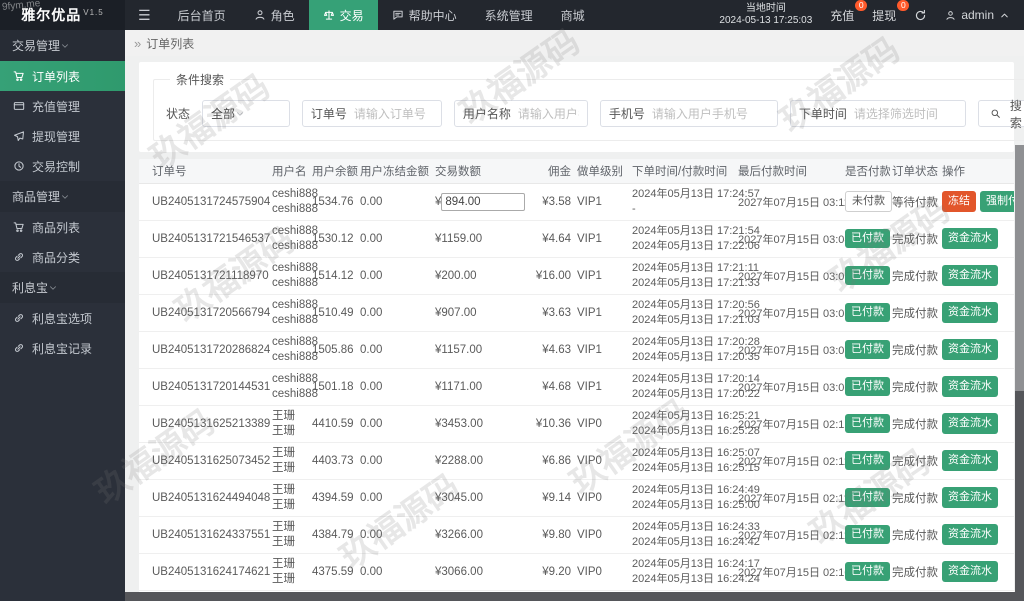 This screenshot has width=1024, height=601. I want to click on app-logo-text: 雅尔优品, so click(51, 15).